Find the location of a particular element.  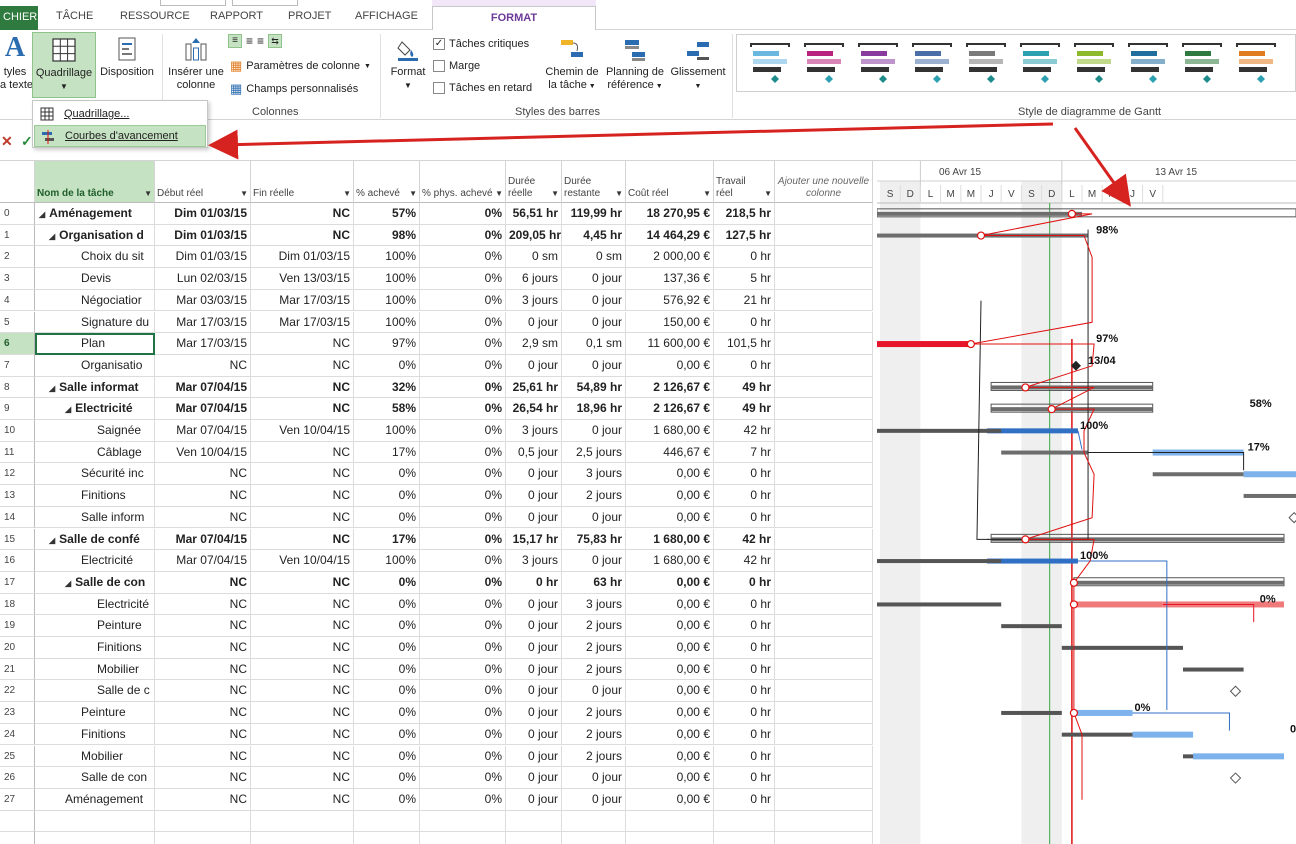

cell-dur: 6 jours is located at coordinates (534, 279).